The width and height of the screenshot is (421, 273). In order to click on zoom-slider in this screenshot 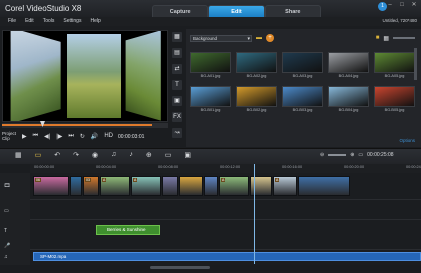, I will do `click(337, 155)`.